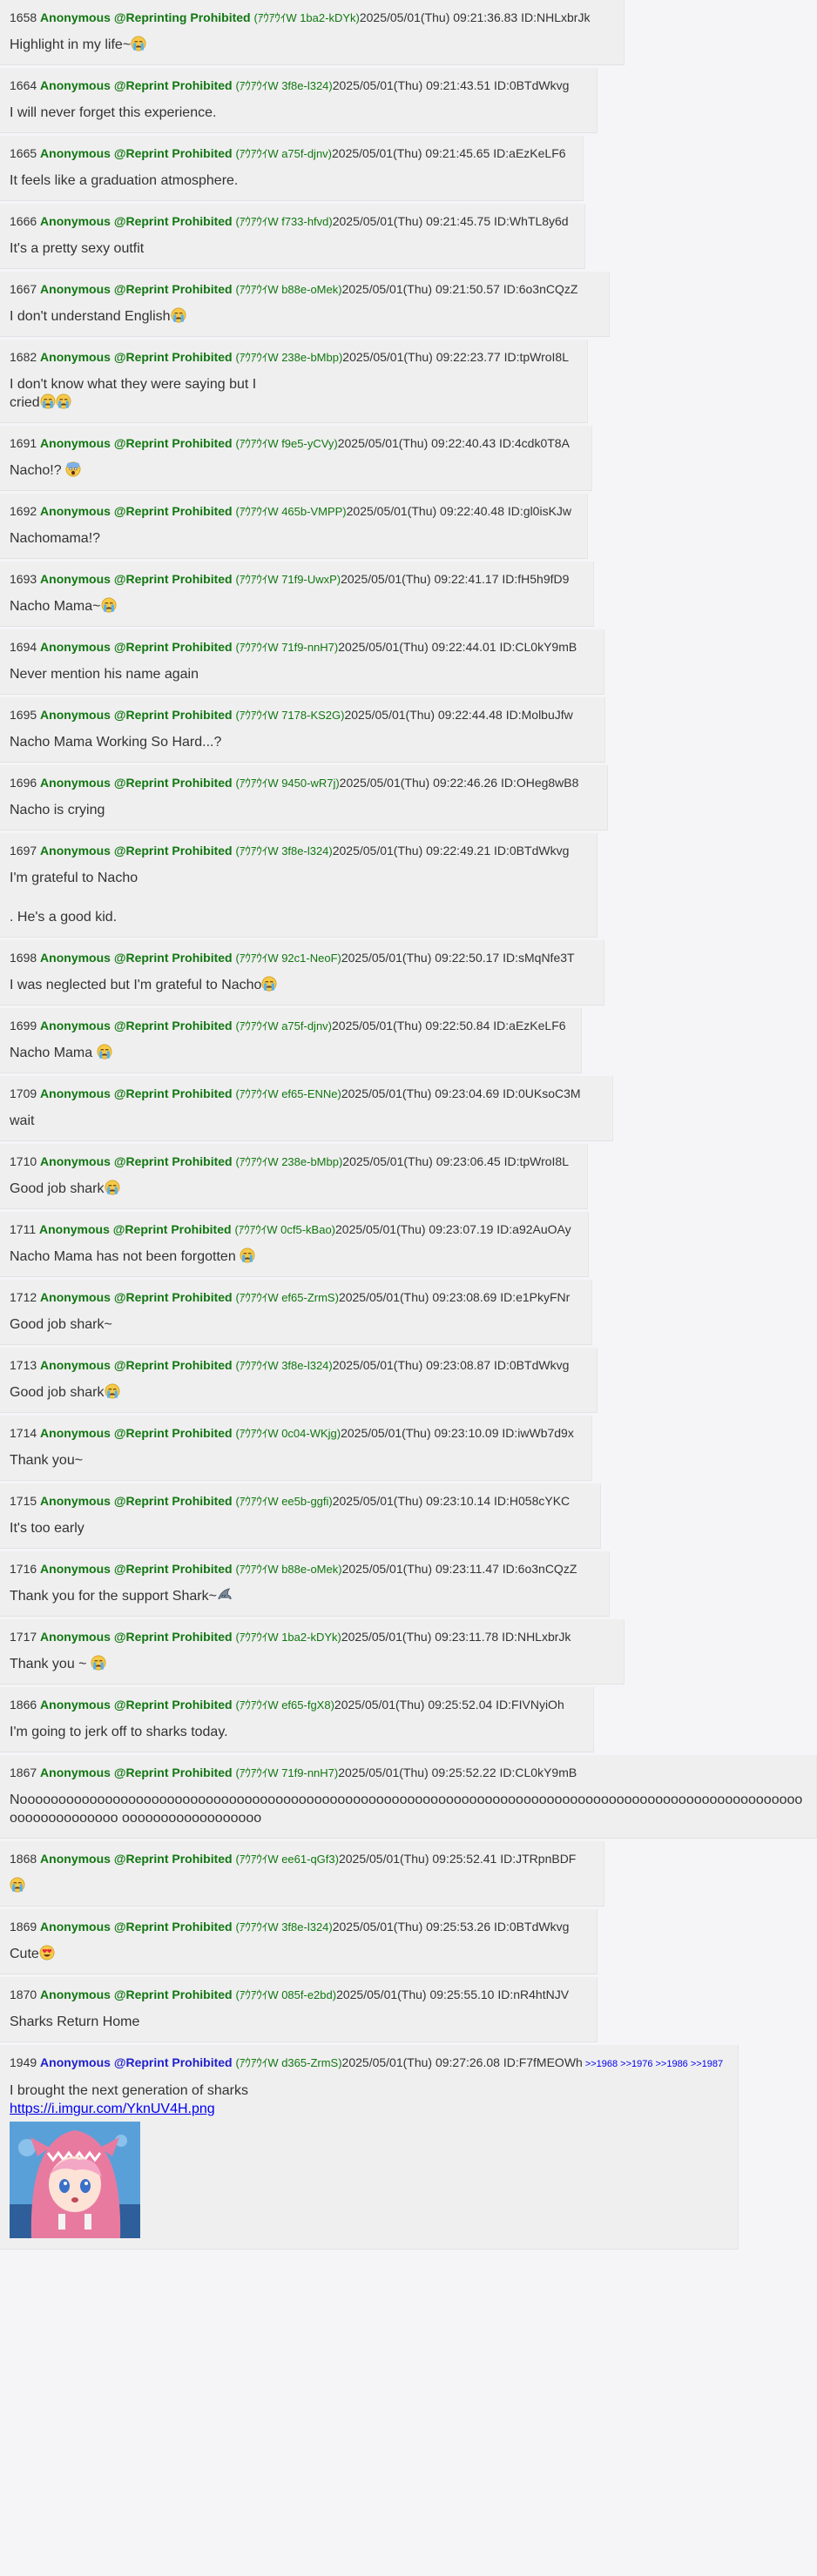  I want to click on poster-trip: (ｱｳｱｳｲW 465b-VMPP), so click(291, 511).